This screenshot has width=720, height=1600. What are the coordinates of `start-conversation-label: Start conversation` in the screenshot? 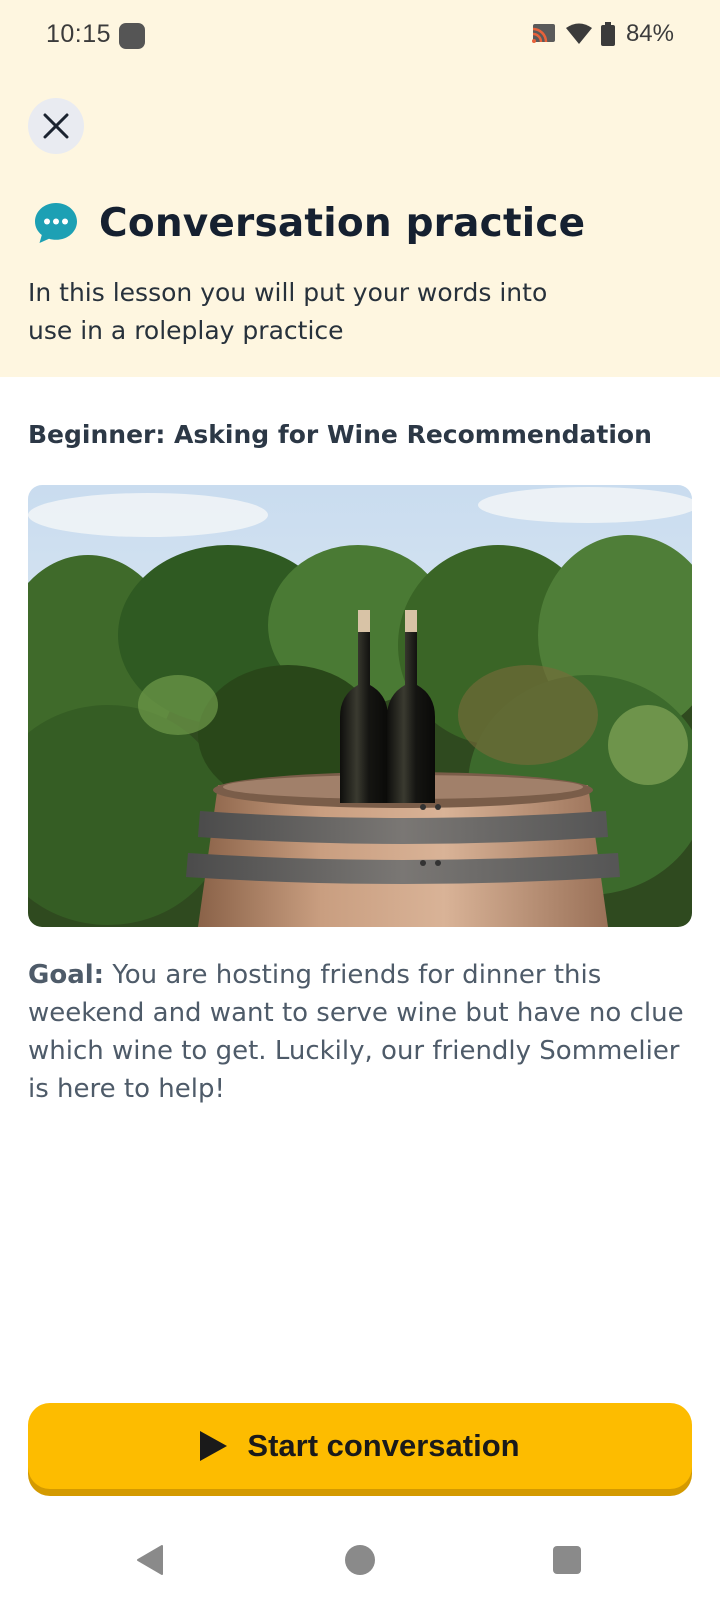 It's located at (383, 1445).